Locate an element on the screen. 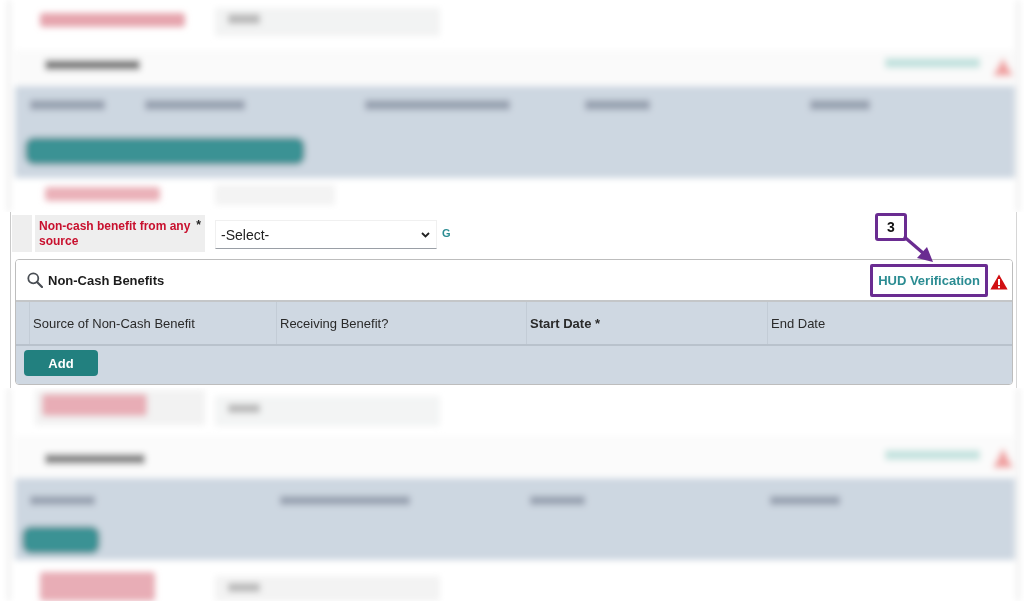  warning-icon is located at coordinates (999, 282).